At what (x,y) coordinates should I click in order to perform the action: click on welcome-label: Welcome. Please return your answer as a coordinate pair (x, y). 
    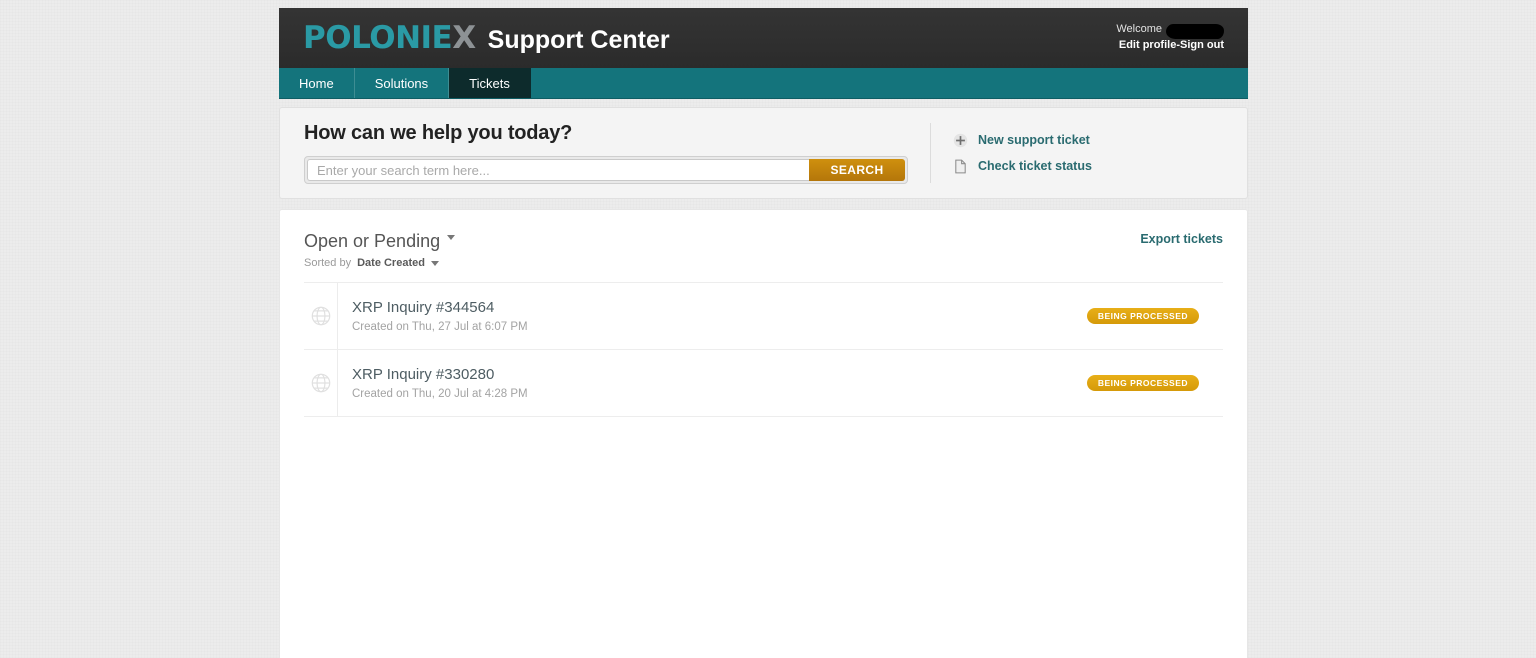
    Looking at the image, I should click on (1139, 29).